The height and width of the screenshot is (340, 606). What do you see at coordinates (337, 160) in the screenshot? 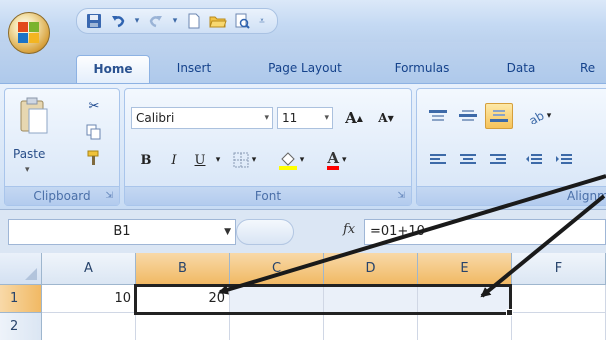
I see `font-color-button: A ▾` at bounding box center [337, 160].